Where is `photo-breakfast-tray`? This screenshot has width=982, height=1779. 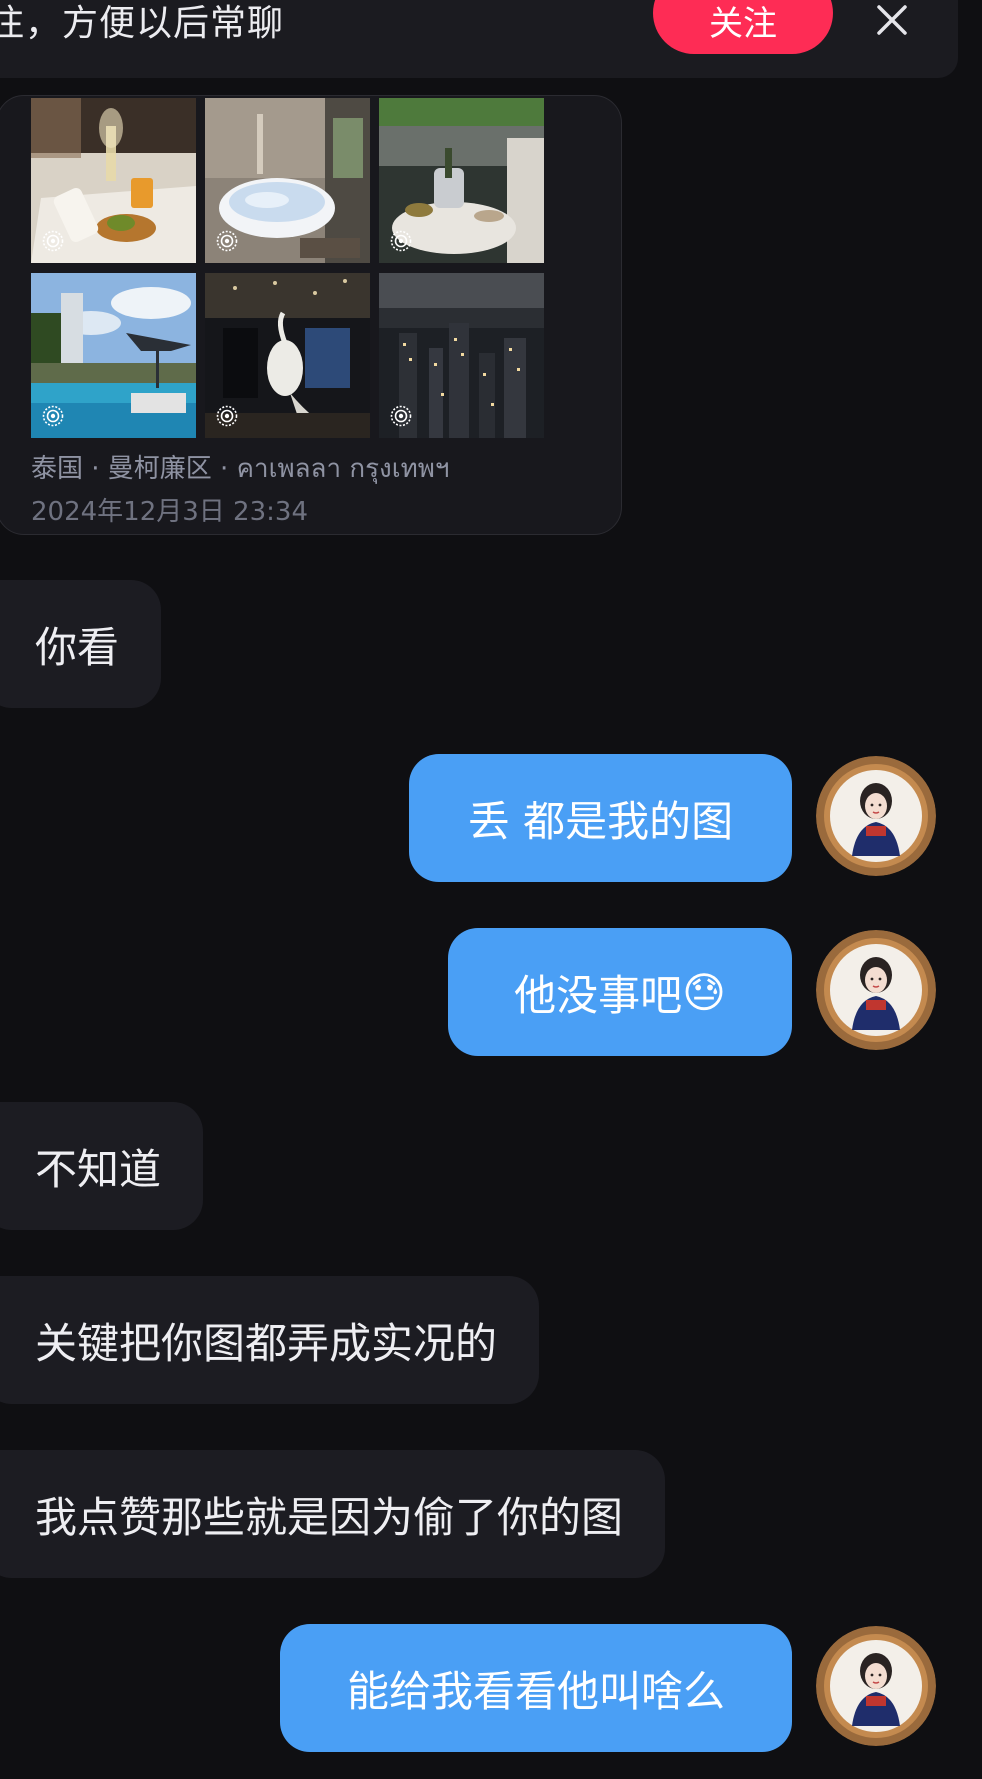
photo-breakfast-tray is located at coordinates (113, 180).